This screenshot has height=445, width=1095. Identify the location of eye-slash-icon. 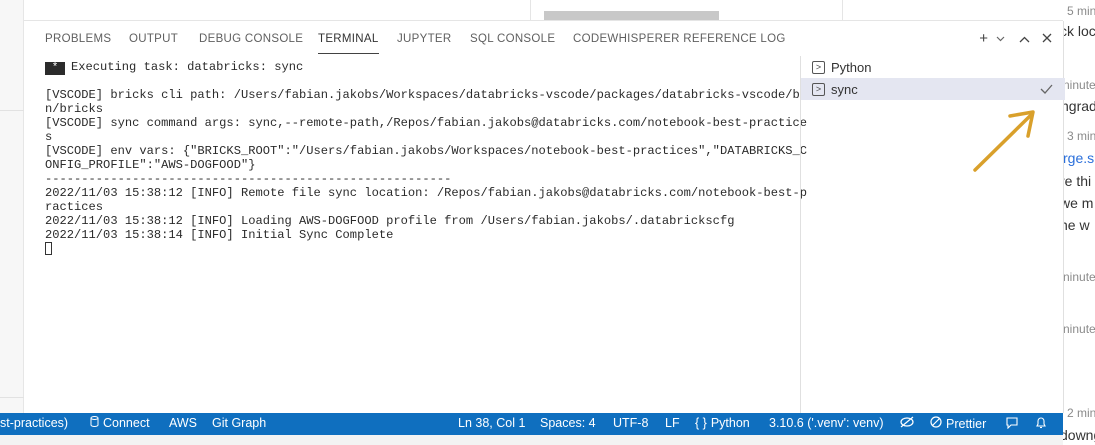
(907, 423).